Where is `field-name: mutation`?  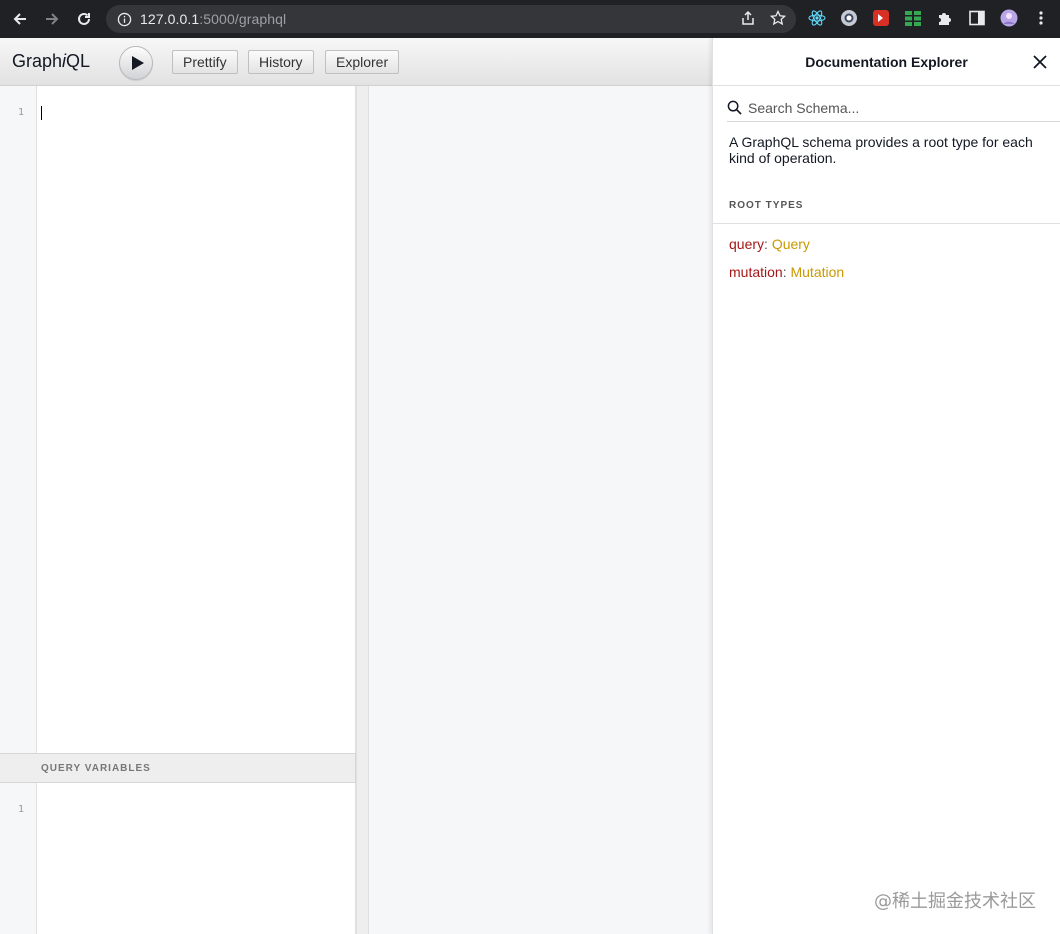 field-name: mutation is located at coordinates (756, 272).